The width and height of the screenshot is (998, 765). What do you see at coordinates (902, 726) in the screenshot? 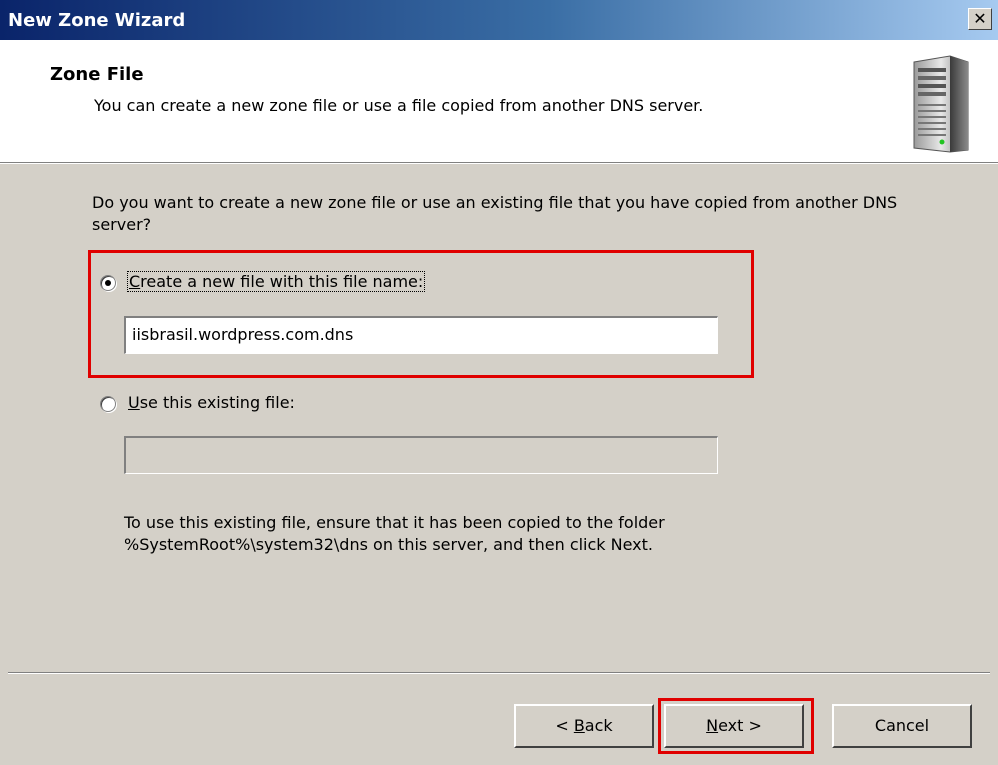
I see `cancel-button: Cancel` at bounding box center [902, 726].